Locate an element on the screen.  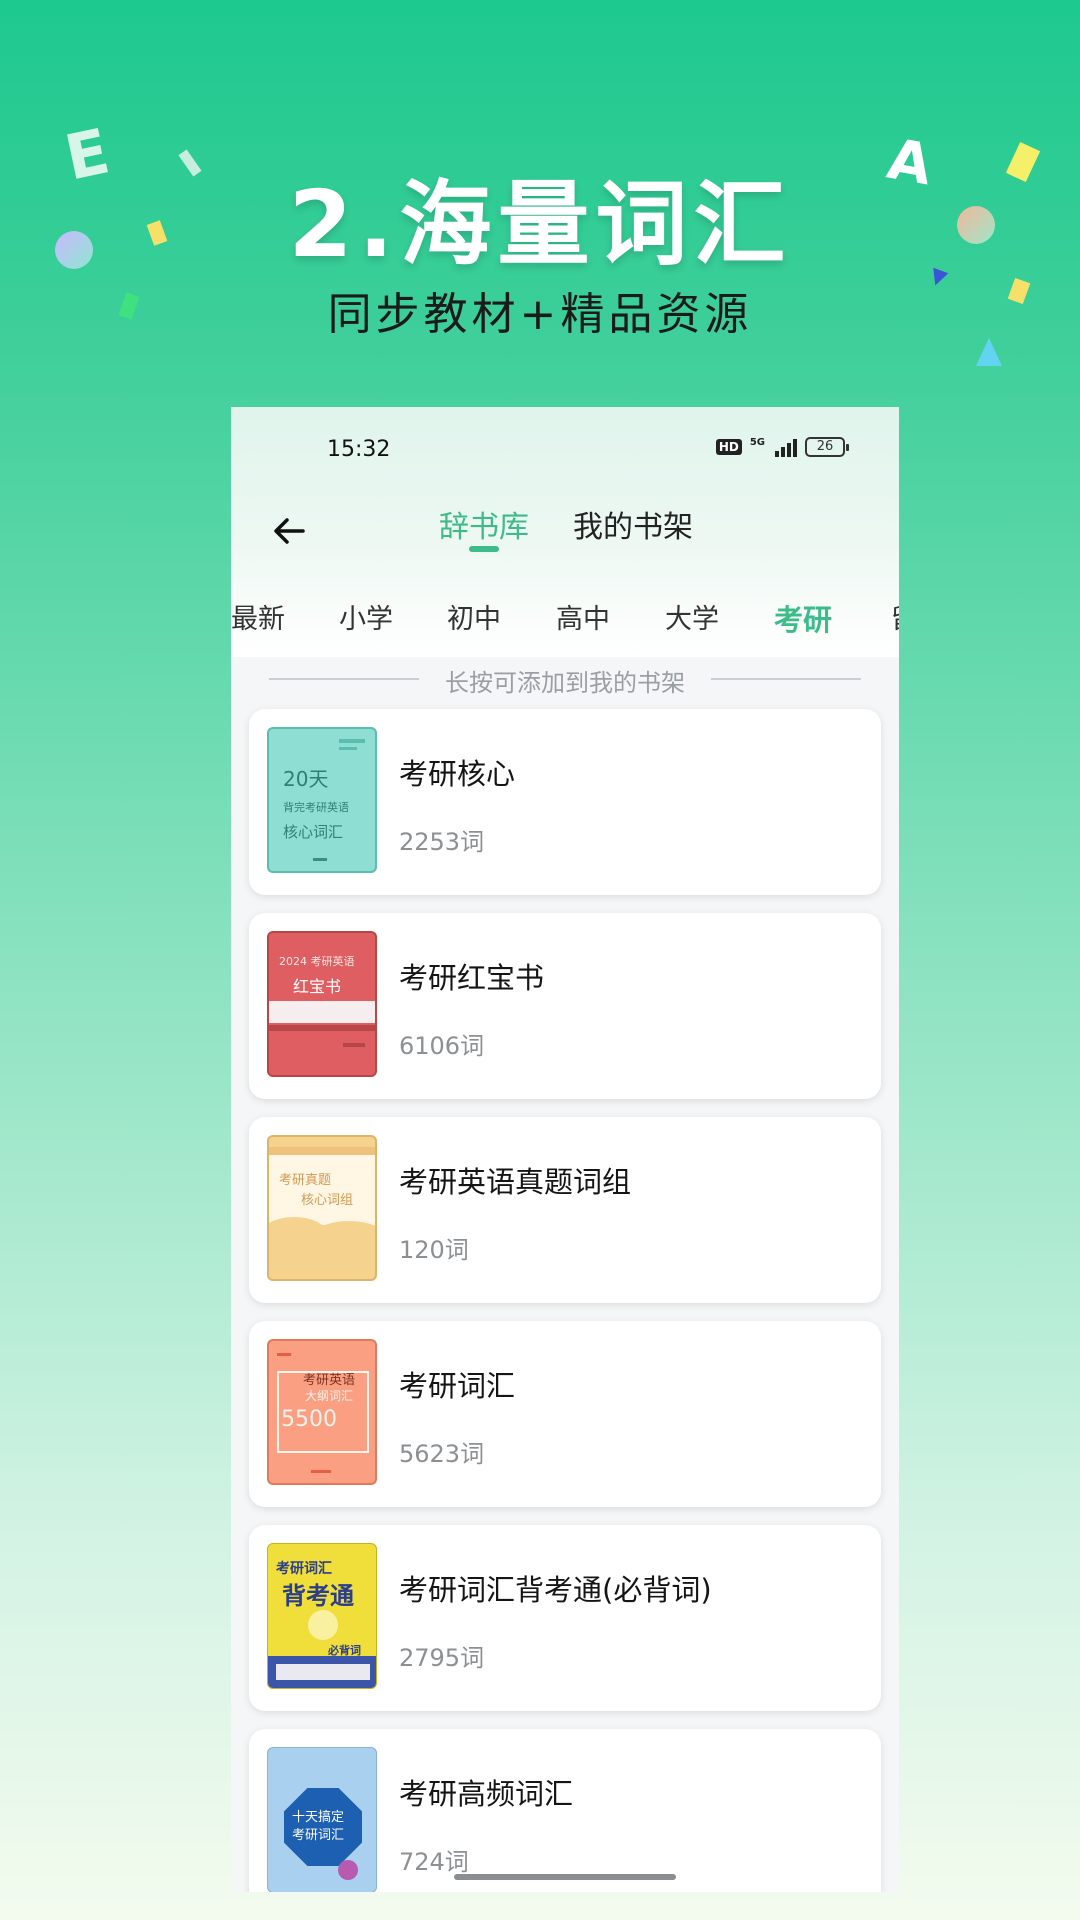
book-card: 考研真题 核心词组 考研英语真题词组 120词 is located at coordinates (565, 1210).